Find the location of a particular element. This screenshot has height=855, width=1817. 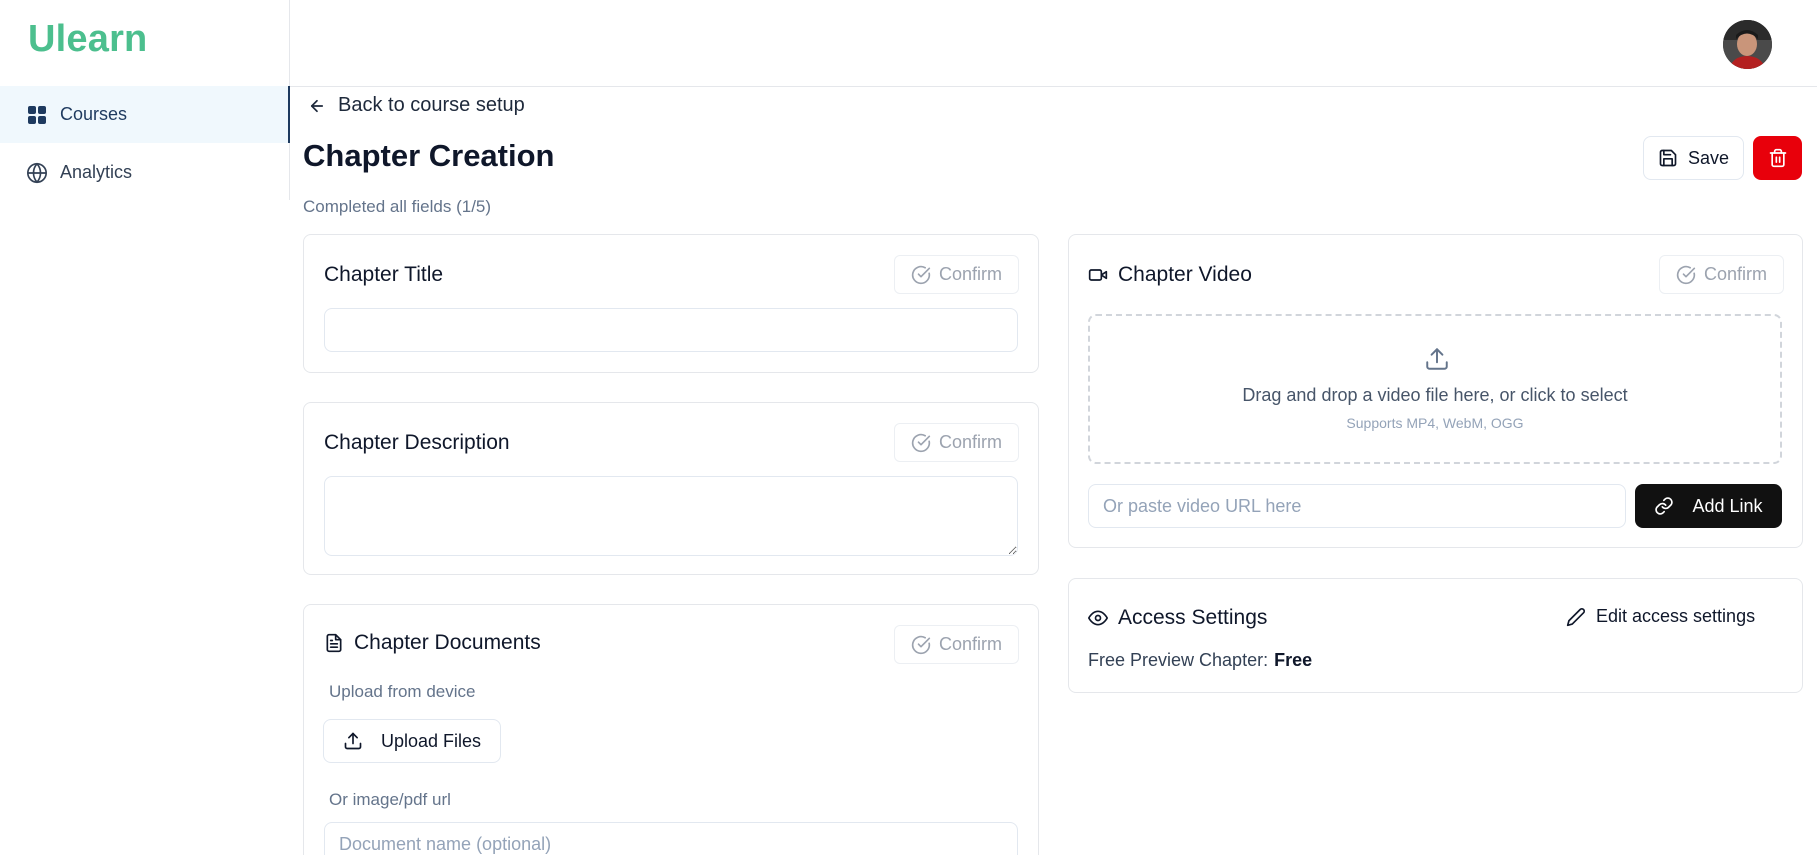

header-divider is located at coordinates (1053, 86).